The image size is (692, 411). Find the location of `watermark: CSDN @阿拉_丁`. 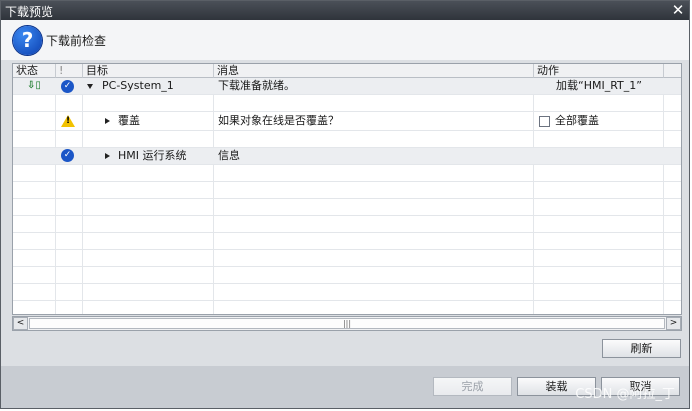

watermark: CSDN @阿拉_丁 is located at coordinates (625, 394).